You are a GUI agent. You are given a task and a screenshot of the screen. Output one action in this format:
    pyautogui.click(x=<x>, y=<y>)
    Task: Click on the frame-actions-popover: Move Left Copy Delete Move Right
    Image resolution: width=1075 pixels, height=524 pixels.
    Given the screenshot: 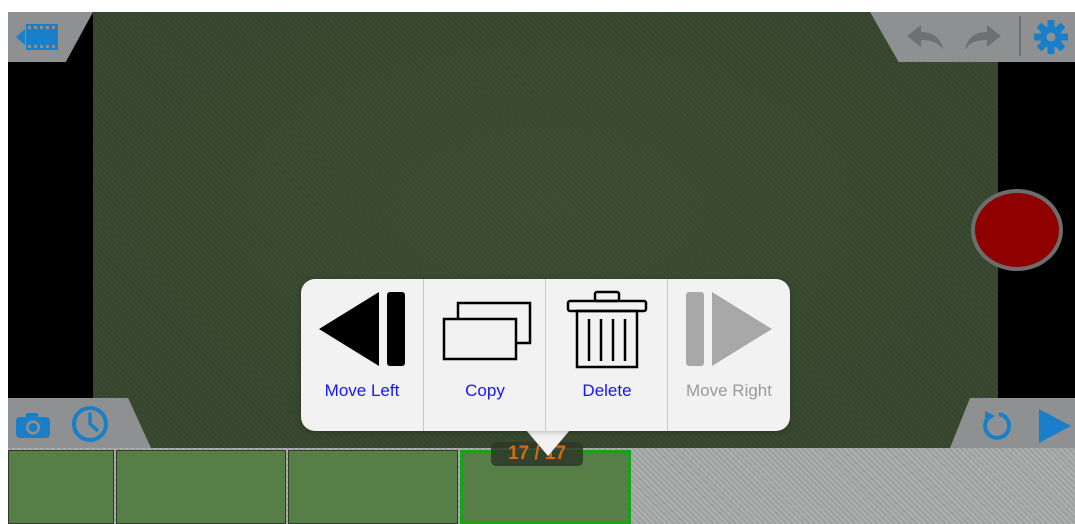 What is the action you would take?
    pyautogui.click(x=545, y=355)
    